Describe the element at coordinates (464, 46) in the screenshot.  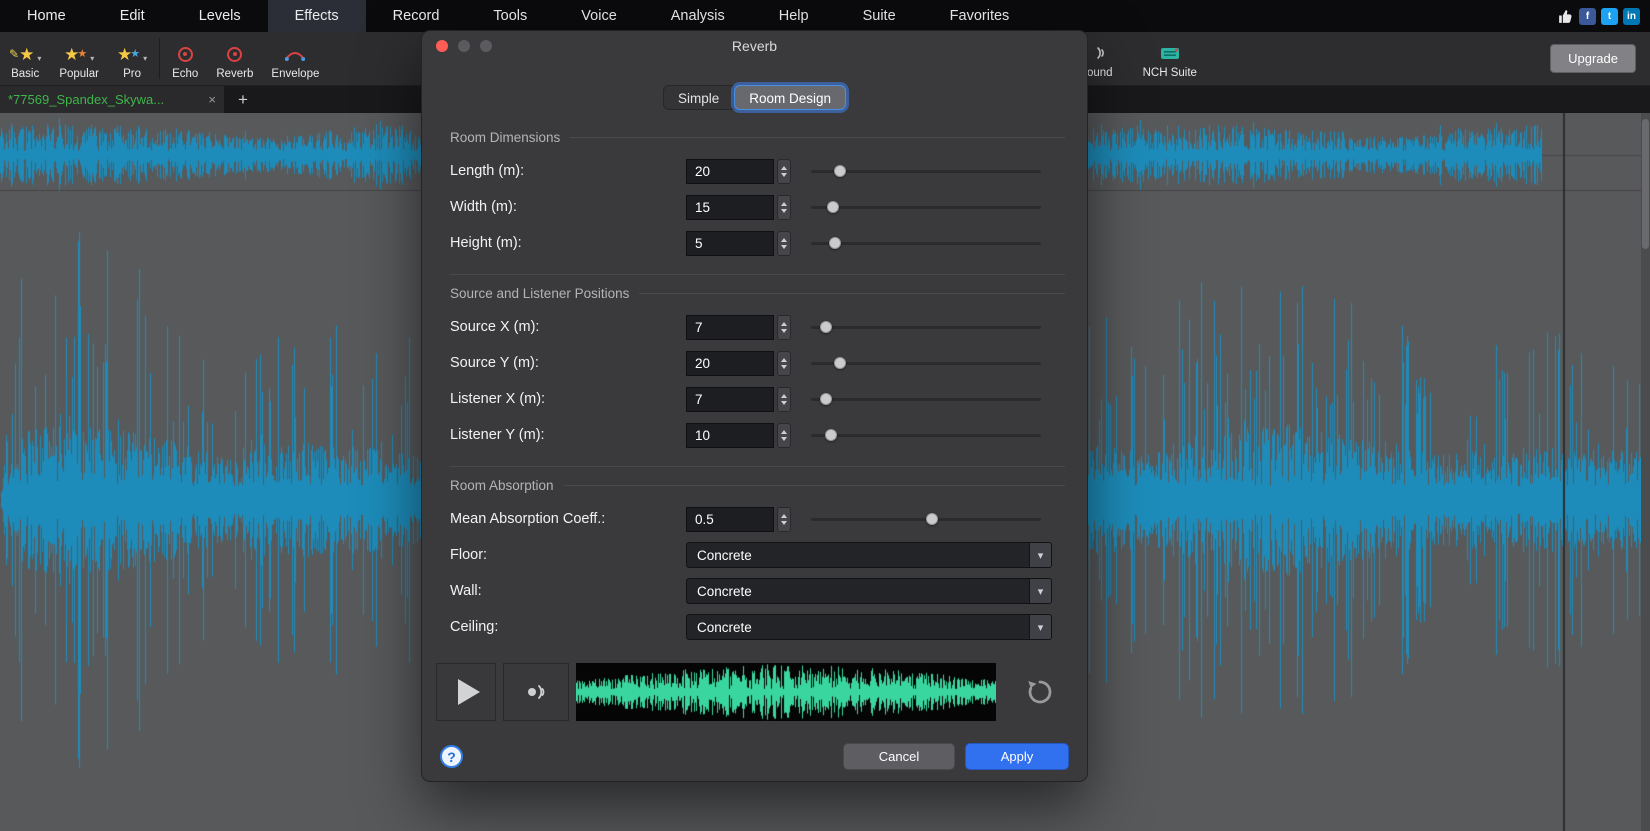
I see `minimize-window-button` at that location.